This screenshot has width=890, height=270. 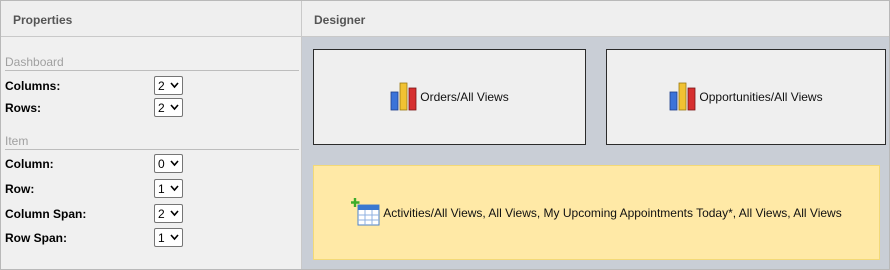 I want to click on column-select: 0, so click(x=168, y=163).